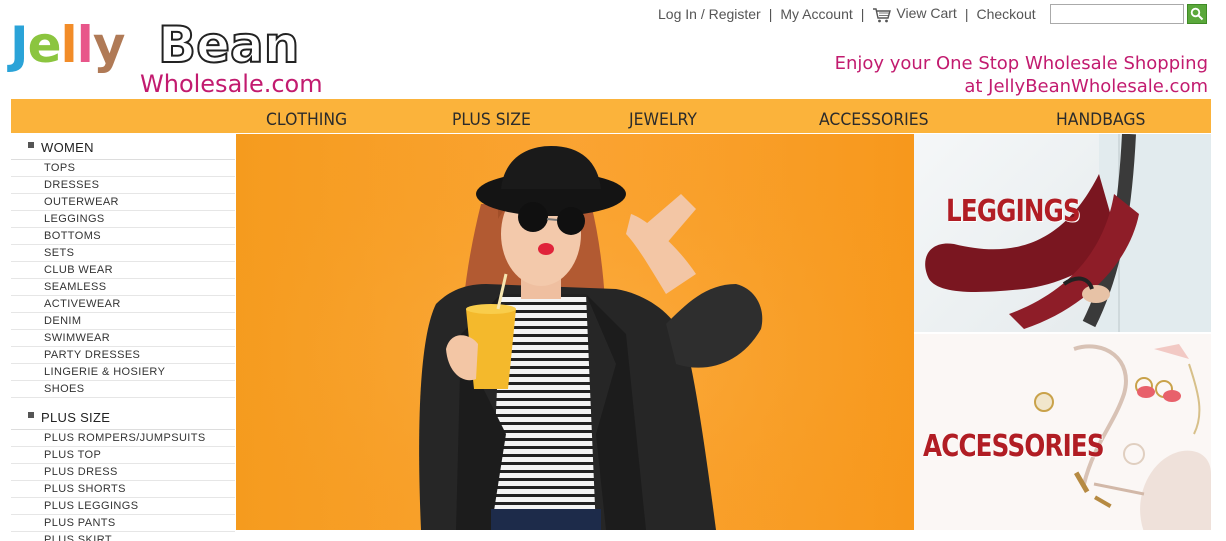  I want to click on women-subcategory-item: LEGGINGS, so click(123, 219).